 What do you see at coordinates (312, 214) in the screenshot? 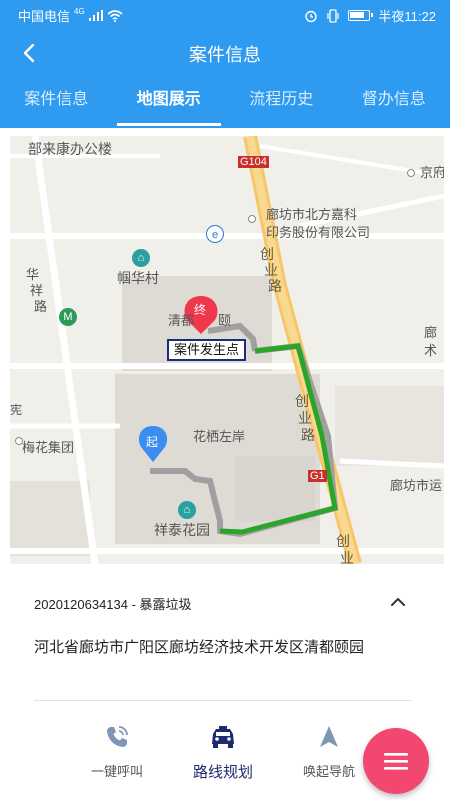
I see `map-label-company-line1: 廊坊市北方嘉科` at bounding box center [312, 214].